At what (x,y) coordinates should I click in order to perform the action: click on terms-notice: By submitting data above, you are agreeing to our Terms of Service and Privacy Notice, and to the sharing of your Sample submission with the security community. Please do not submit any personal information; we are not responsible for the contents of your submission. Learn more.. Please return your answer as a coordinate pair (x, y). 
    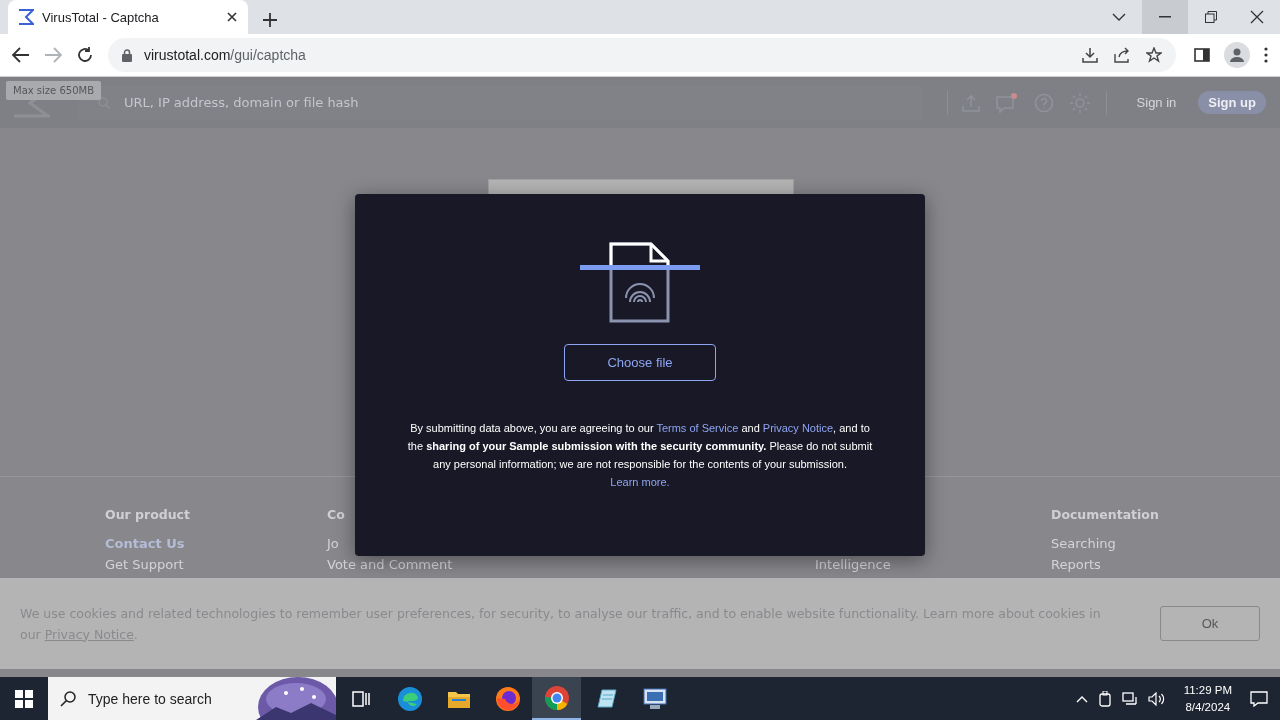
    Looking at the image, I should click on (640, 455).